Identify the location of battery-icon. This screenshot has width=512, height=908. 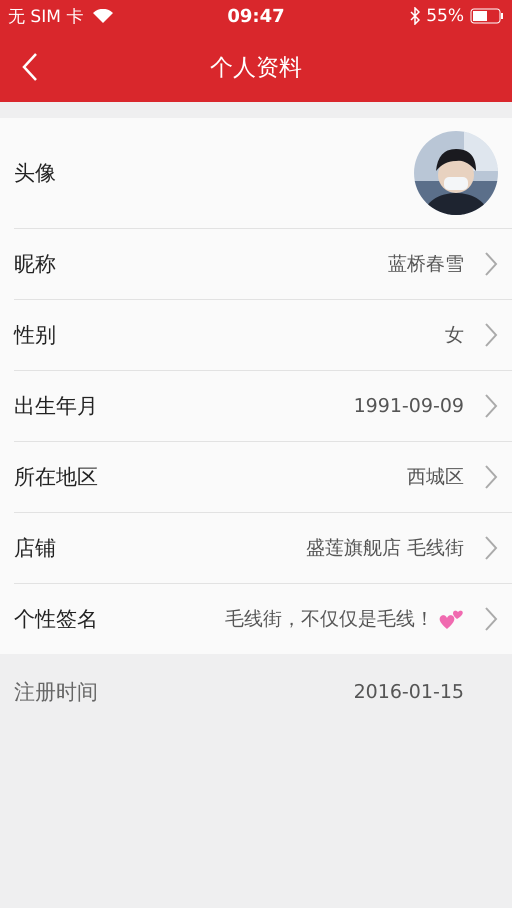
(487, 16).